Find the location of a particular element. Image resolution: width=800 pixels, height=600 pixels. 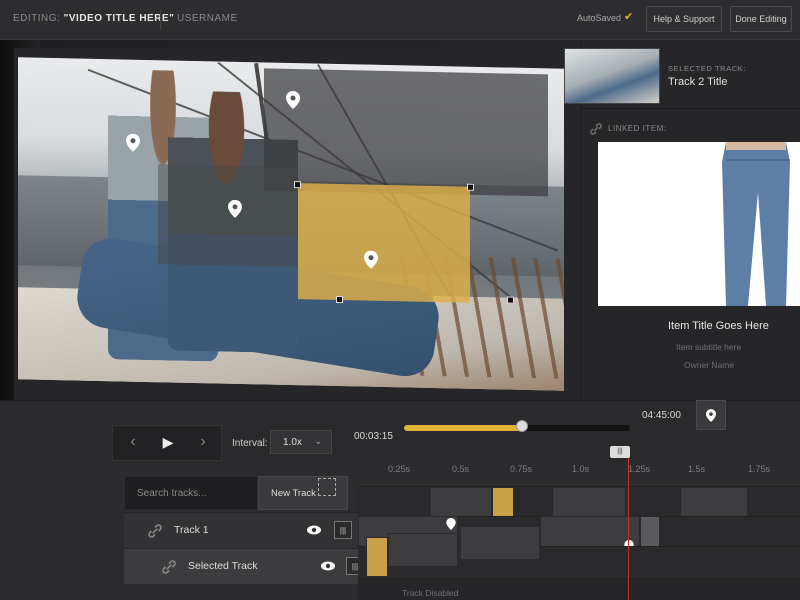

chevron-down-icon: ⌄ is located at coordinates (318, 441).